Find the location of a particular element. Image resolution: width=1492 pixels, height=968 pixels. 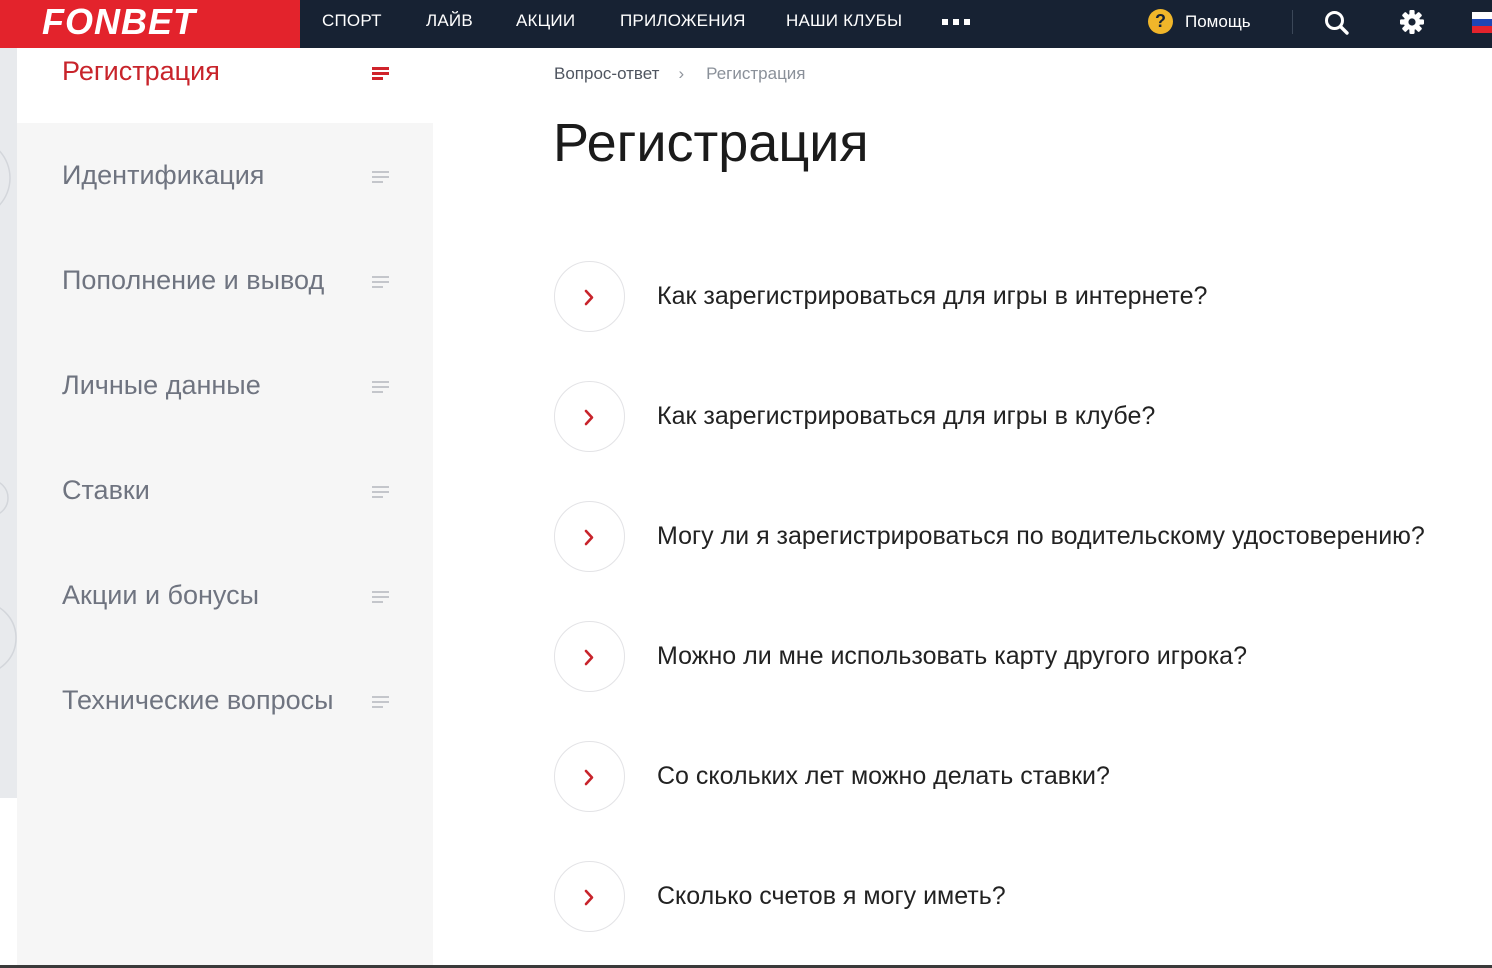

sidebar-item-promotions-bonuses: Акции и бонусы is located at coordinates (225, 595).